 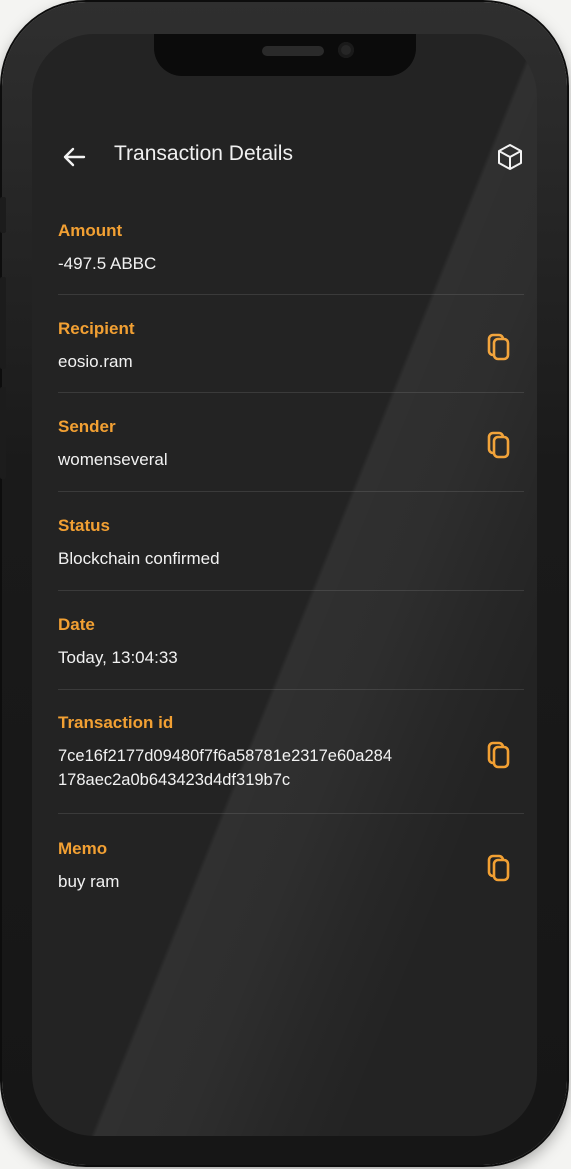 What do you see at coordinates (3, 433) in the screenshot?
I see `side-button-volume-down` at bounding box center [3, 433].